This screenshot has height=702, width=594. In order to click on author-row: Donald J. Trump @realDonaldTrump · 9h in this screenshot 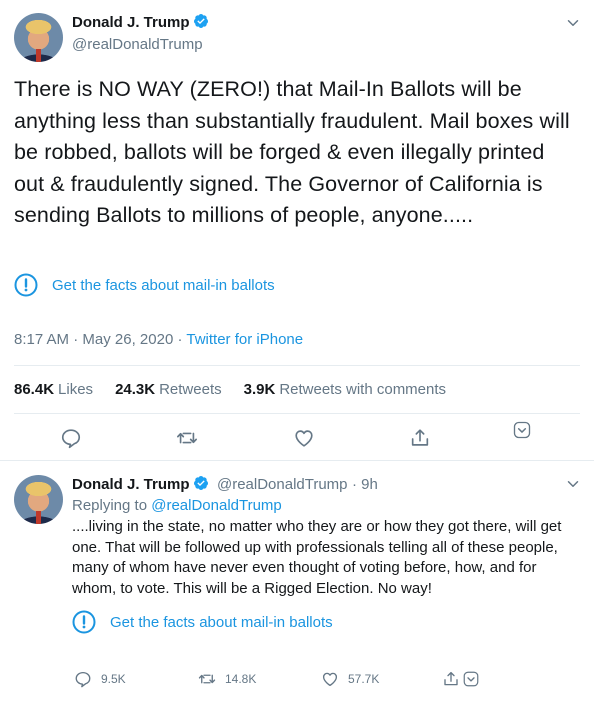, I will do `click(225, 484)`.